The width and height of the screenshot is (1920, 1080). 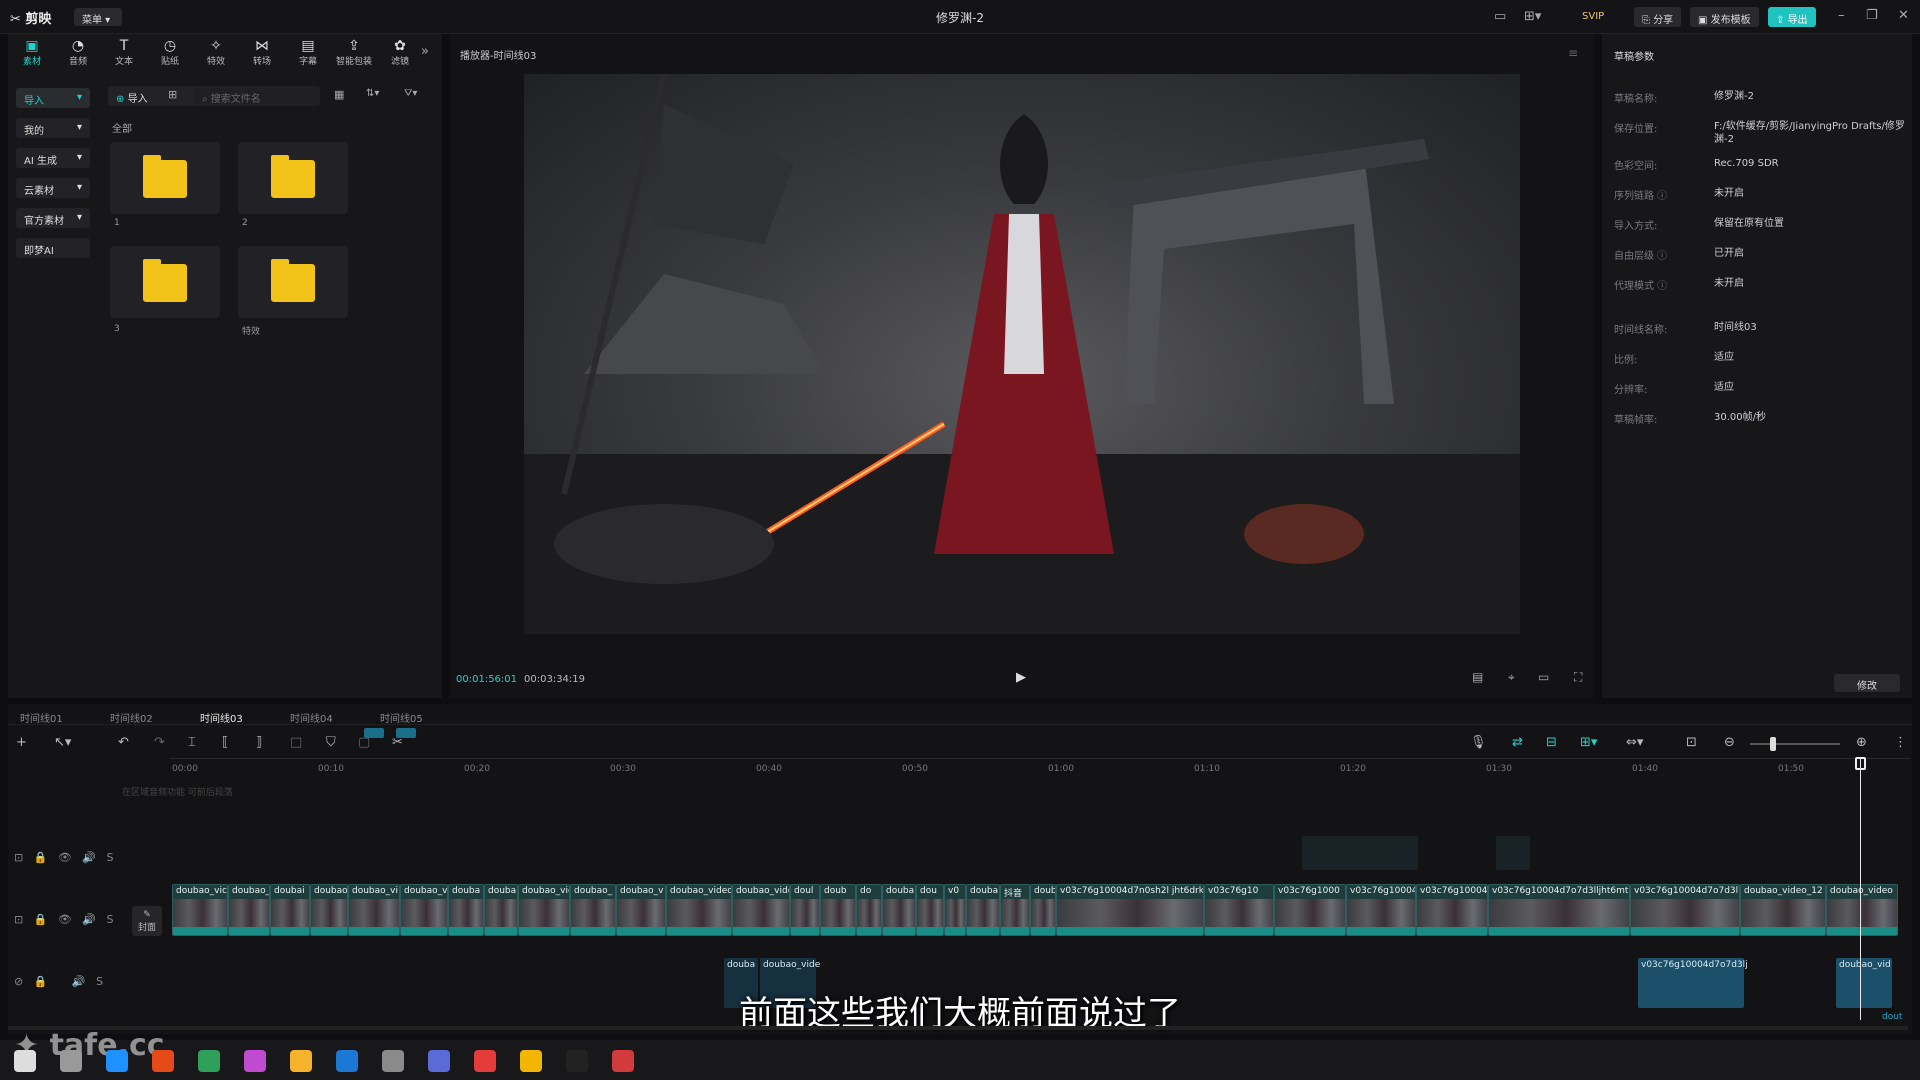 What do you see at coordinates (123, 742) in the screenshot?
I see `undo-icon: ↶` at bounding box center [123, 742].